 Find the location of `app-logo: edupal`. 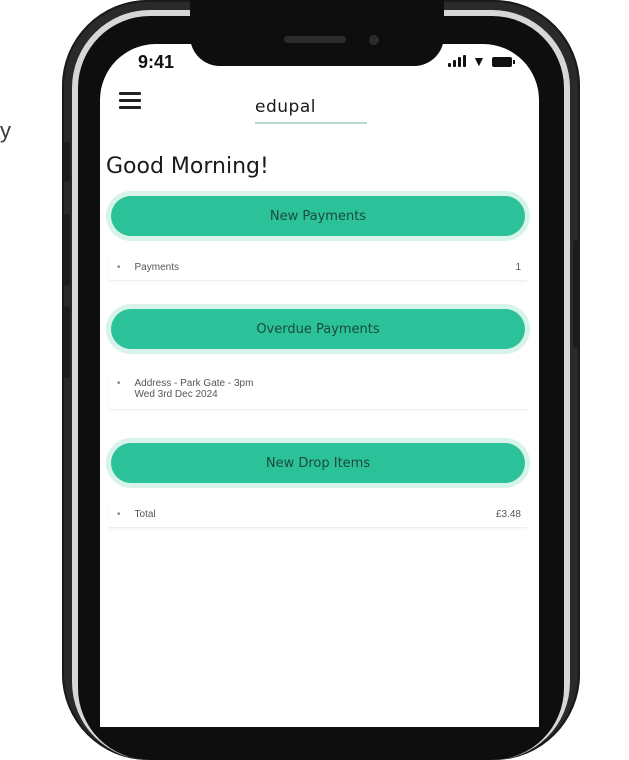

app-logo: edupal is located at coordinates (285, 107).